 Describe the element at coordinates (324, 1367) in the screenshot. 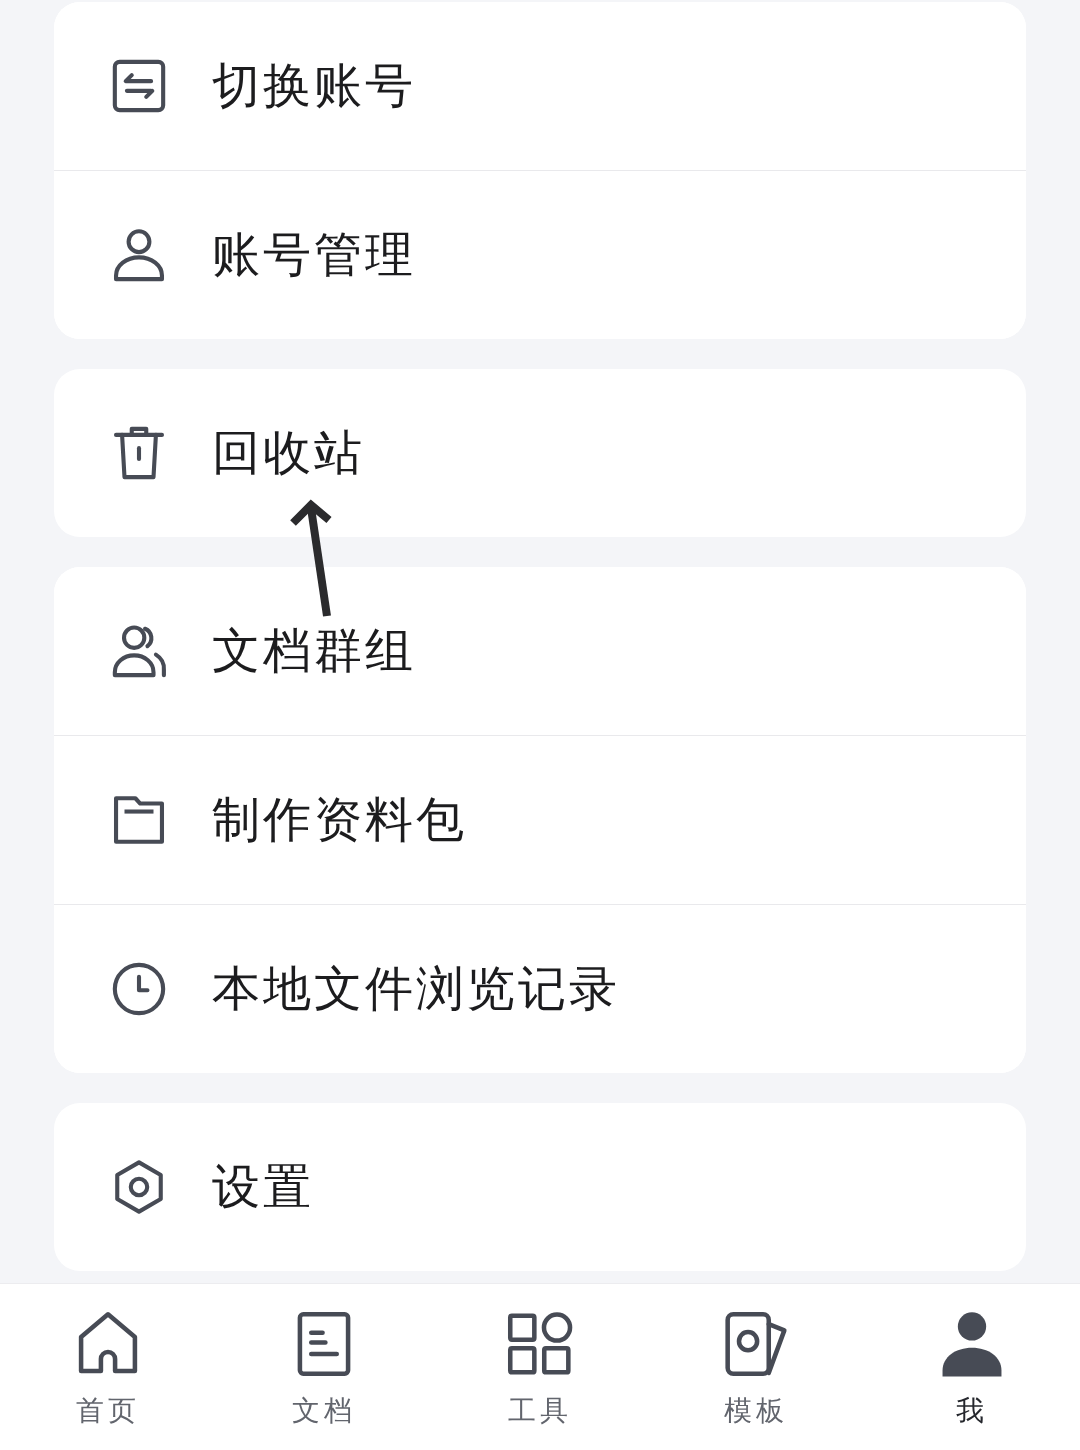

I see `nav-tab: 文档` at that location.